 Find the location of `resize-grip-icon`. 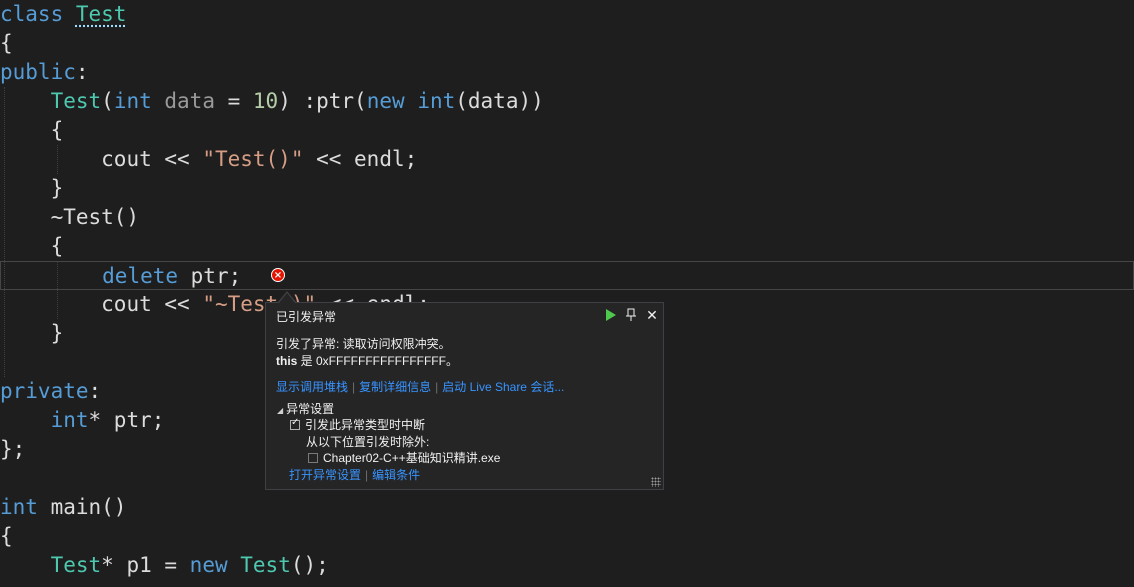

resize-grip-icon is located at coordinates (656, 482).